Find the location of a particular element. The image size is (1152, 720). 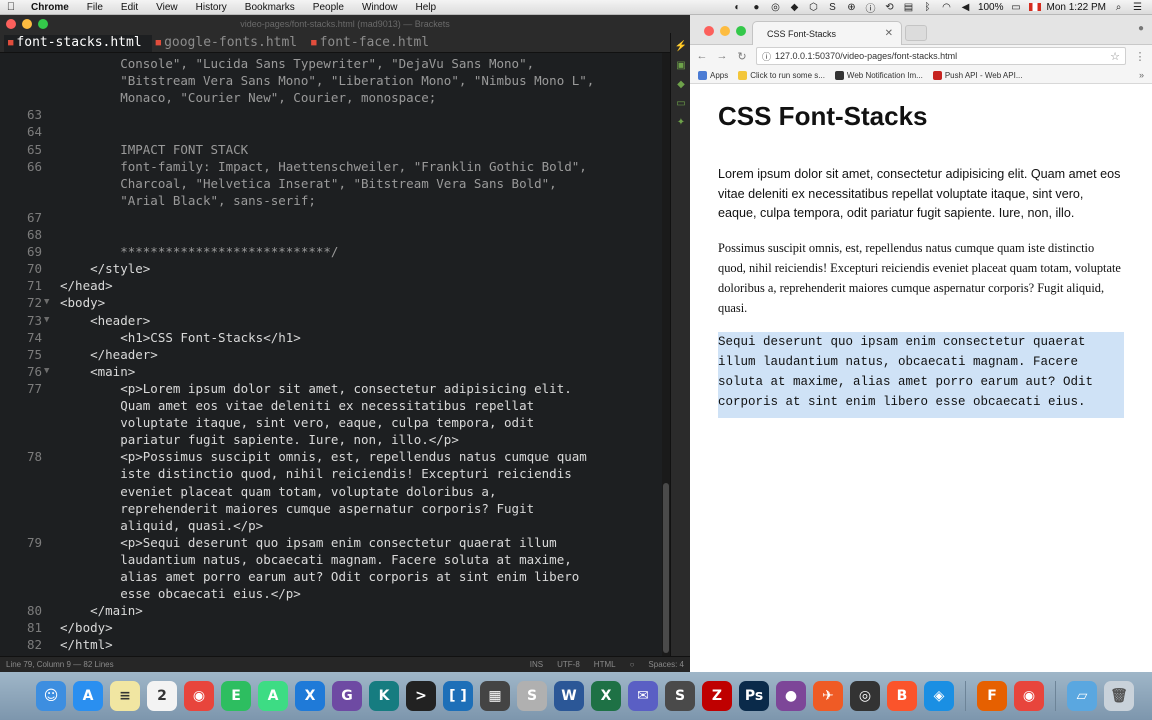

downloads-folder-icon: ▱ is located at coordinates (1082, 696).